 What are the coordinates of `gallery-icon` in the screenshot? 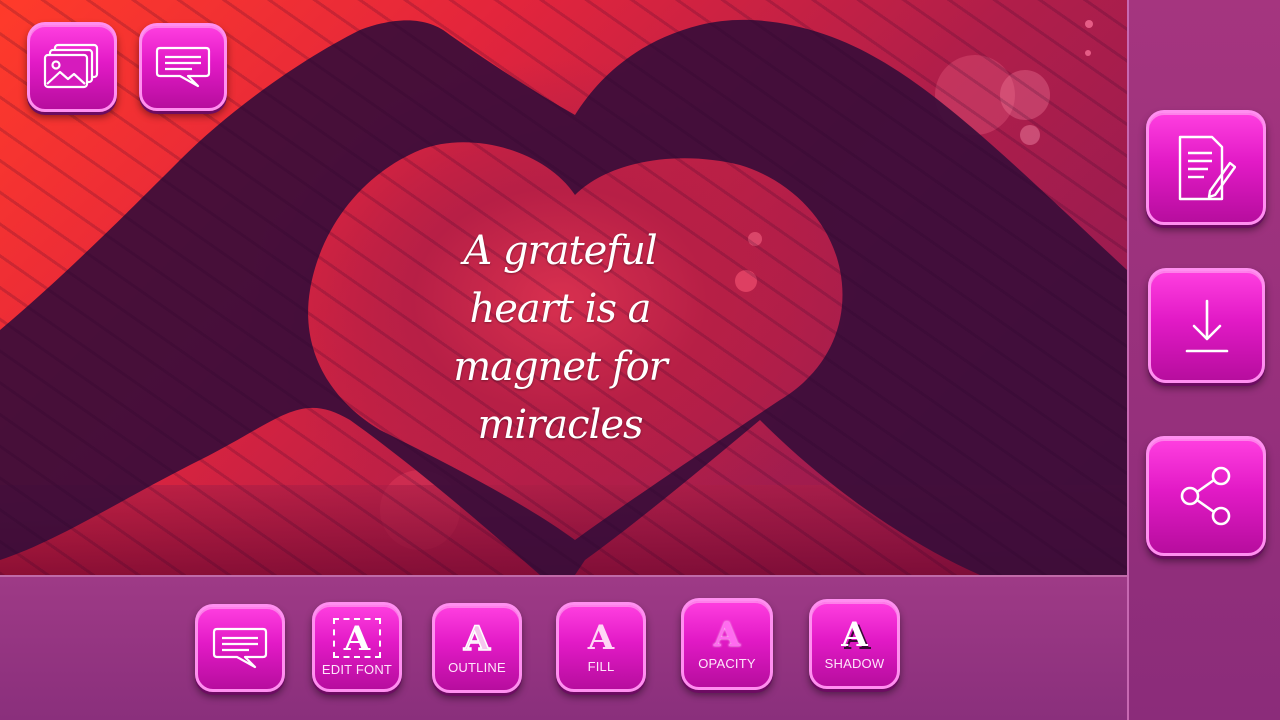 It's located at (71, 66).